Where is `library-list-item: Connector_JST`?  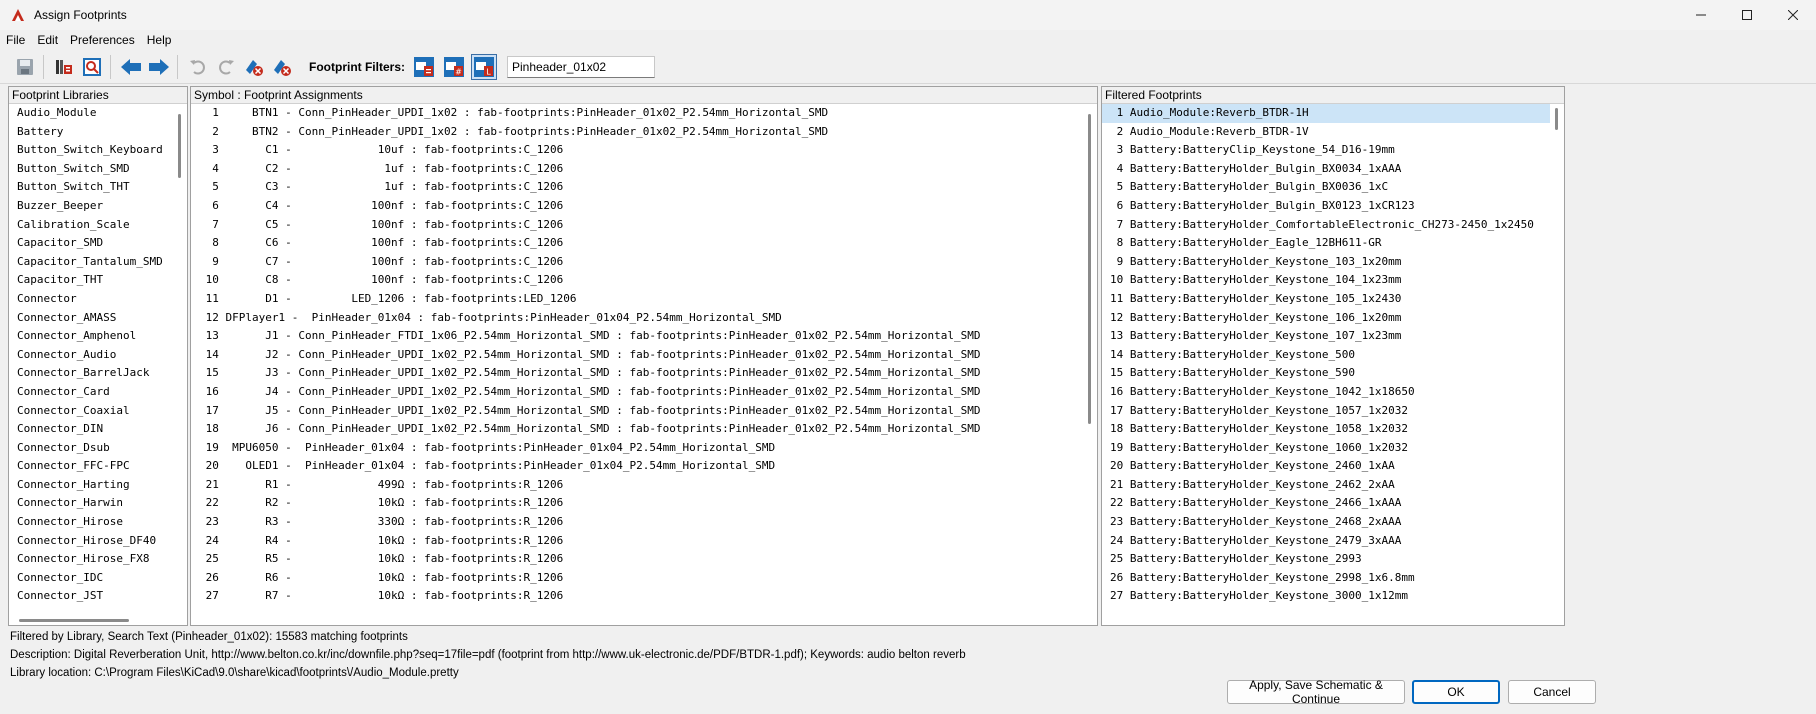
library-list-item: Connector_JST is located at coordinates (98, 596).